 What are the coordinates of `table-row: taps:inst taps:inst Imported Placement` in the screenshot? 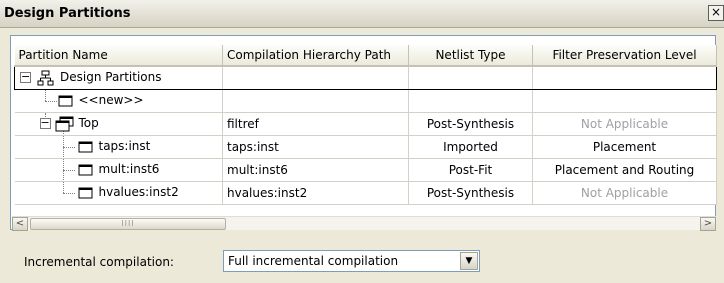 It's located at (365, 147).